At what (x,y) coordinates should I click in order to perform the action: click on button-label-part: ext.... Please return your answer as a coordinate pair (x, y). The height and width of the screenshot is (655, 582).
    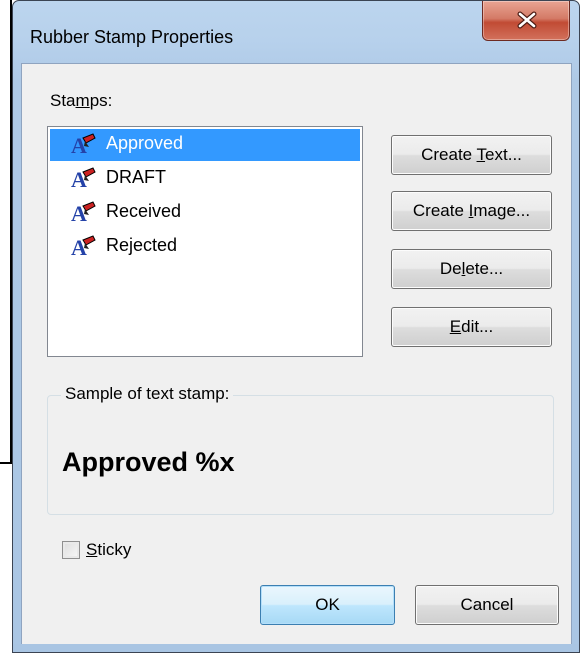
    Looking at the image, I should click on (503, 154).